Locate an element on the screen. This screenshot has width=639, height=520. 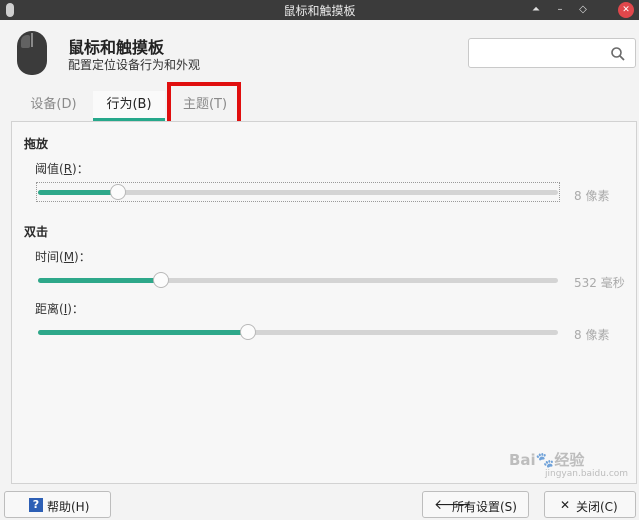
threshold-slider-fill is located at coordinates (78, 192).